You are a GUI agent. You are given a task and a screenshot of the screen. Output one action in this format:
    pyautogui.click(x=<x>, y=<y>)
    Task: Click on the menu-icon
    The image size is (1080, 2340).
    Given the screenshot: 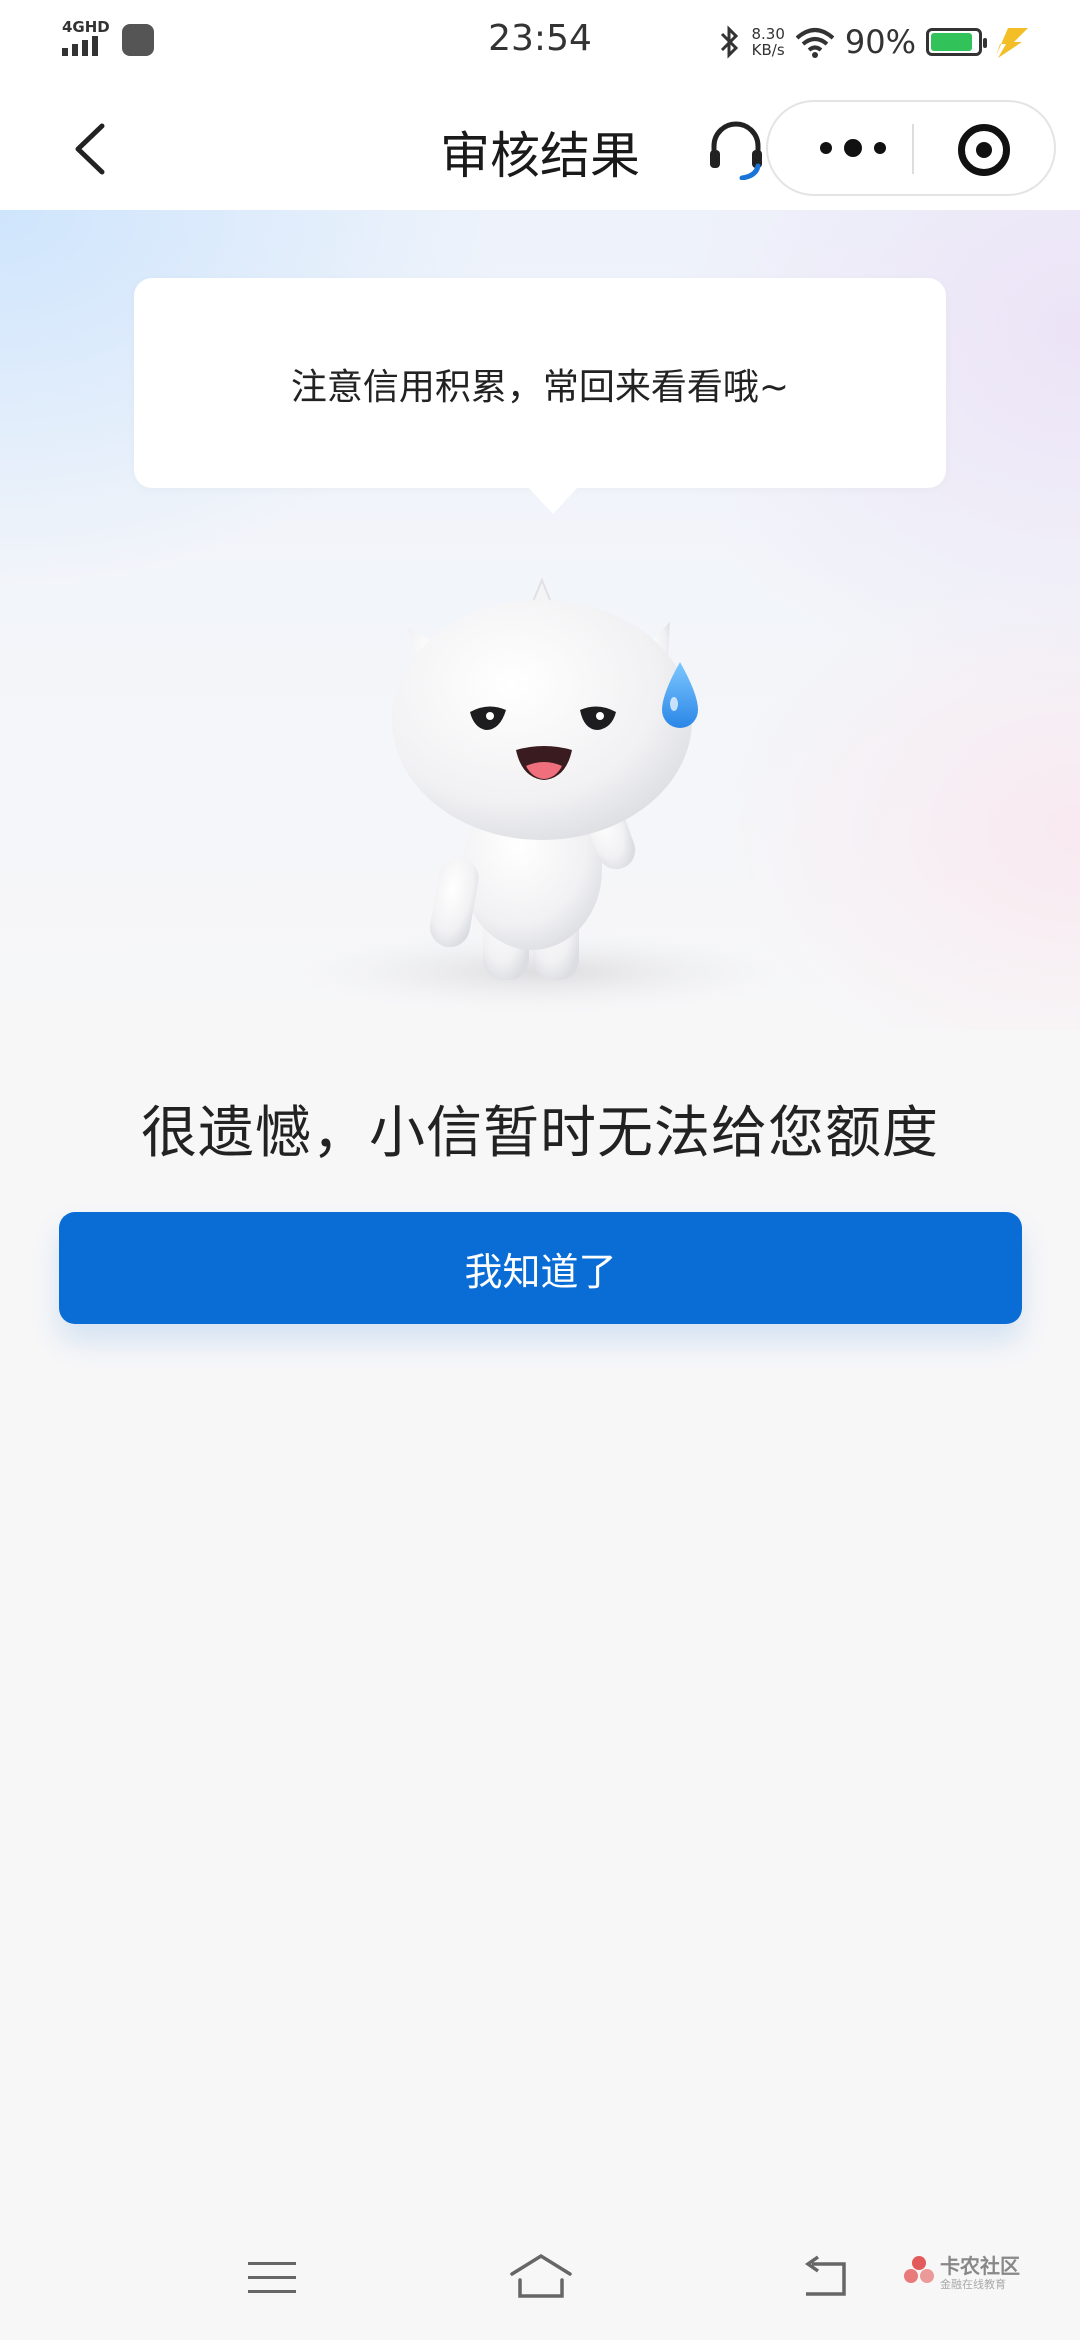 What is the action you would take?
    pyautogui.click(x=272, y=2278)
    